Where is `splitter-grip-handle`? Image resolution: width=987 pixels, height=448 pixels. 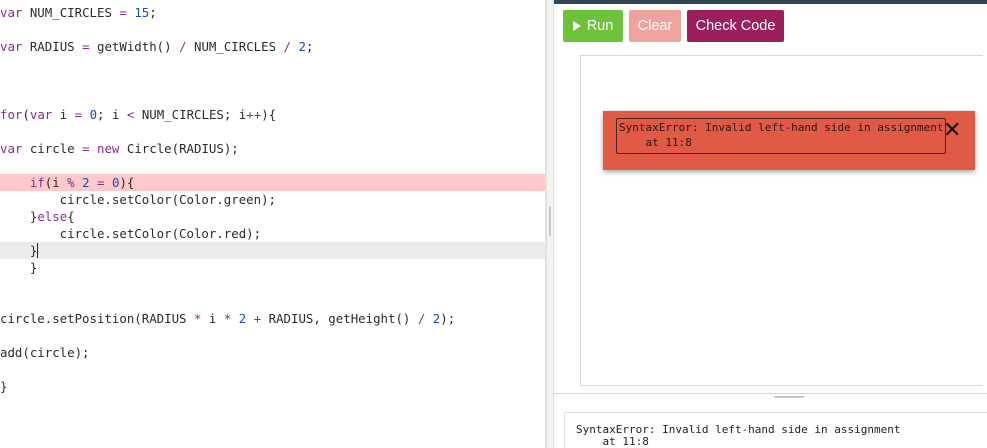 splitter-grip-handle is located at coordinates (550, 221).